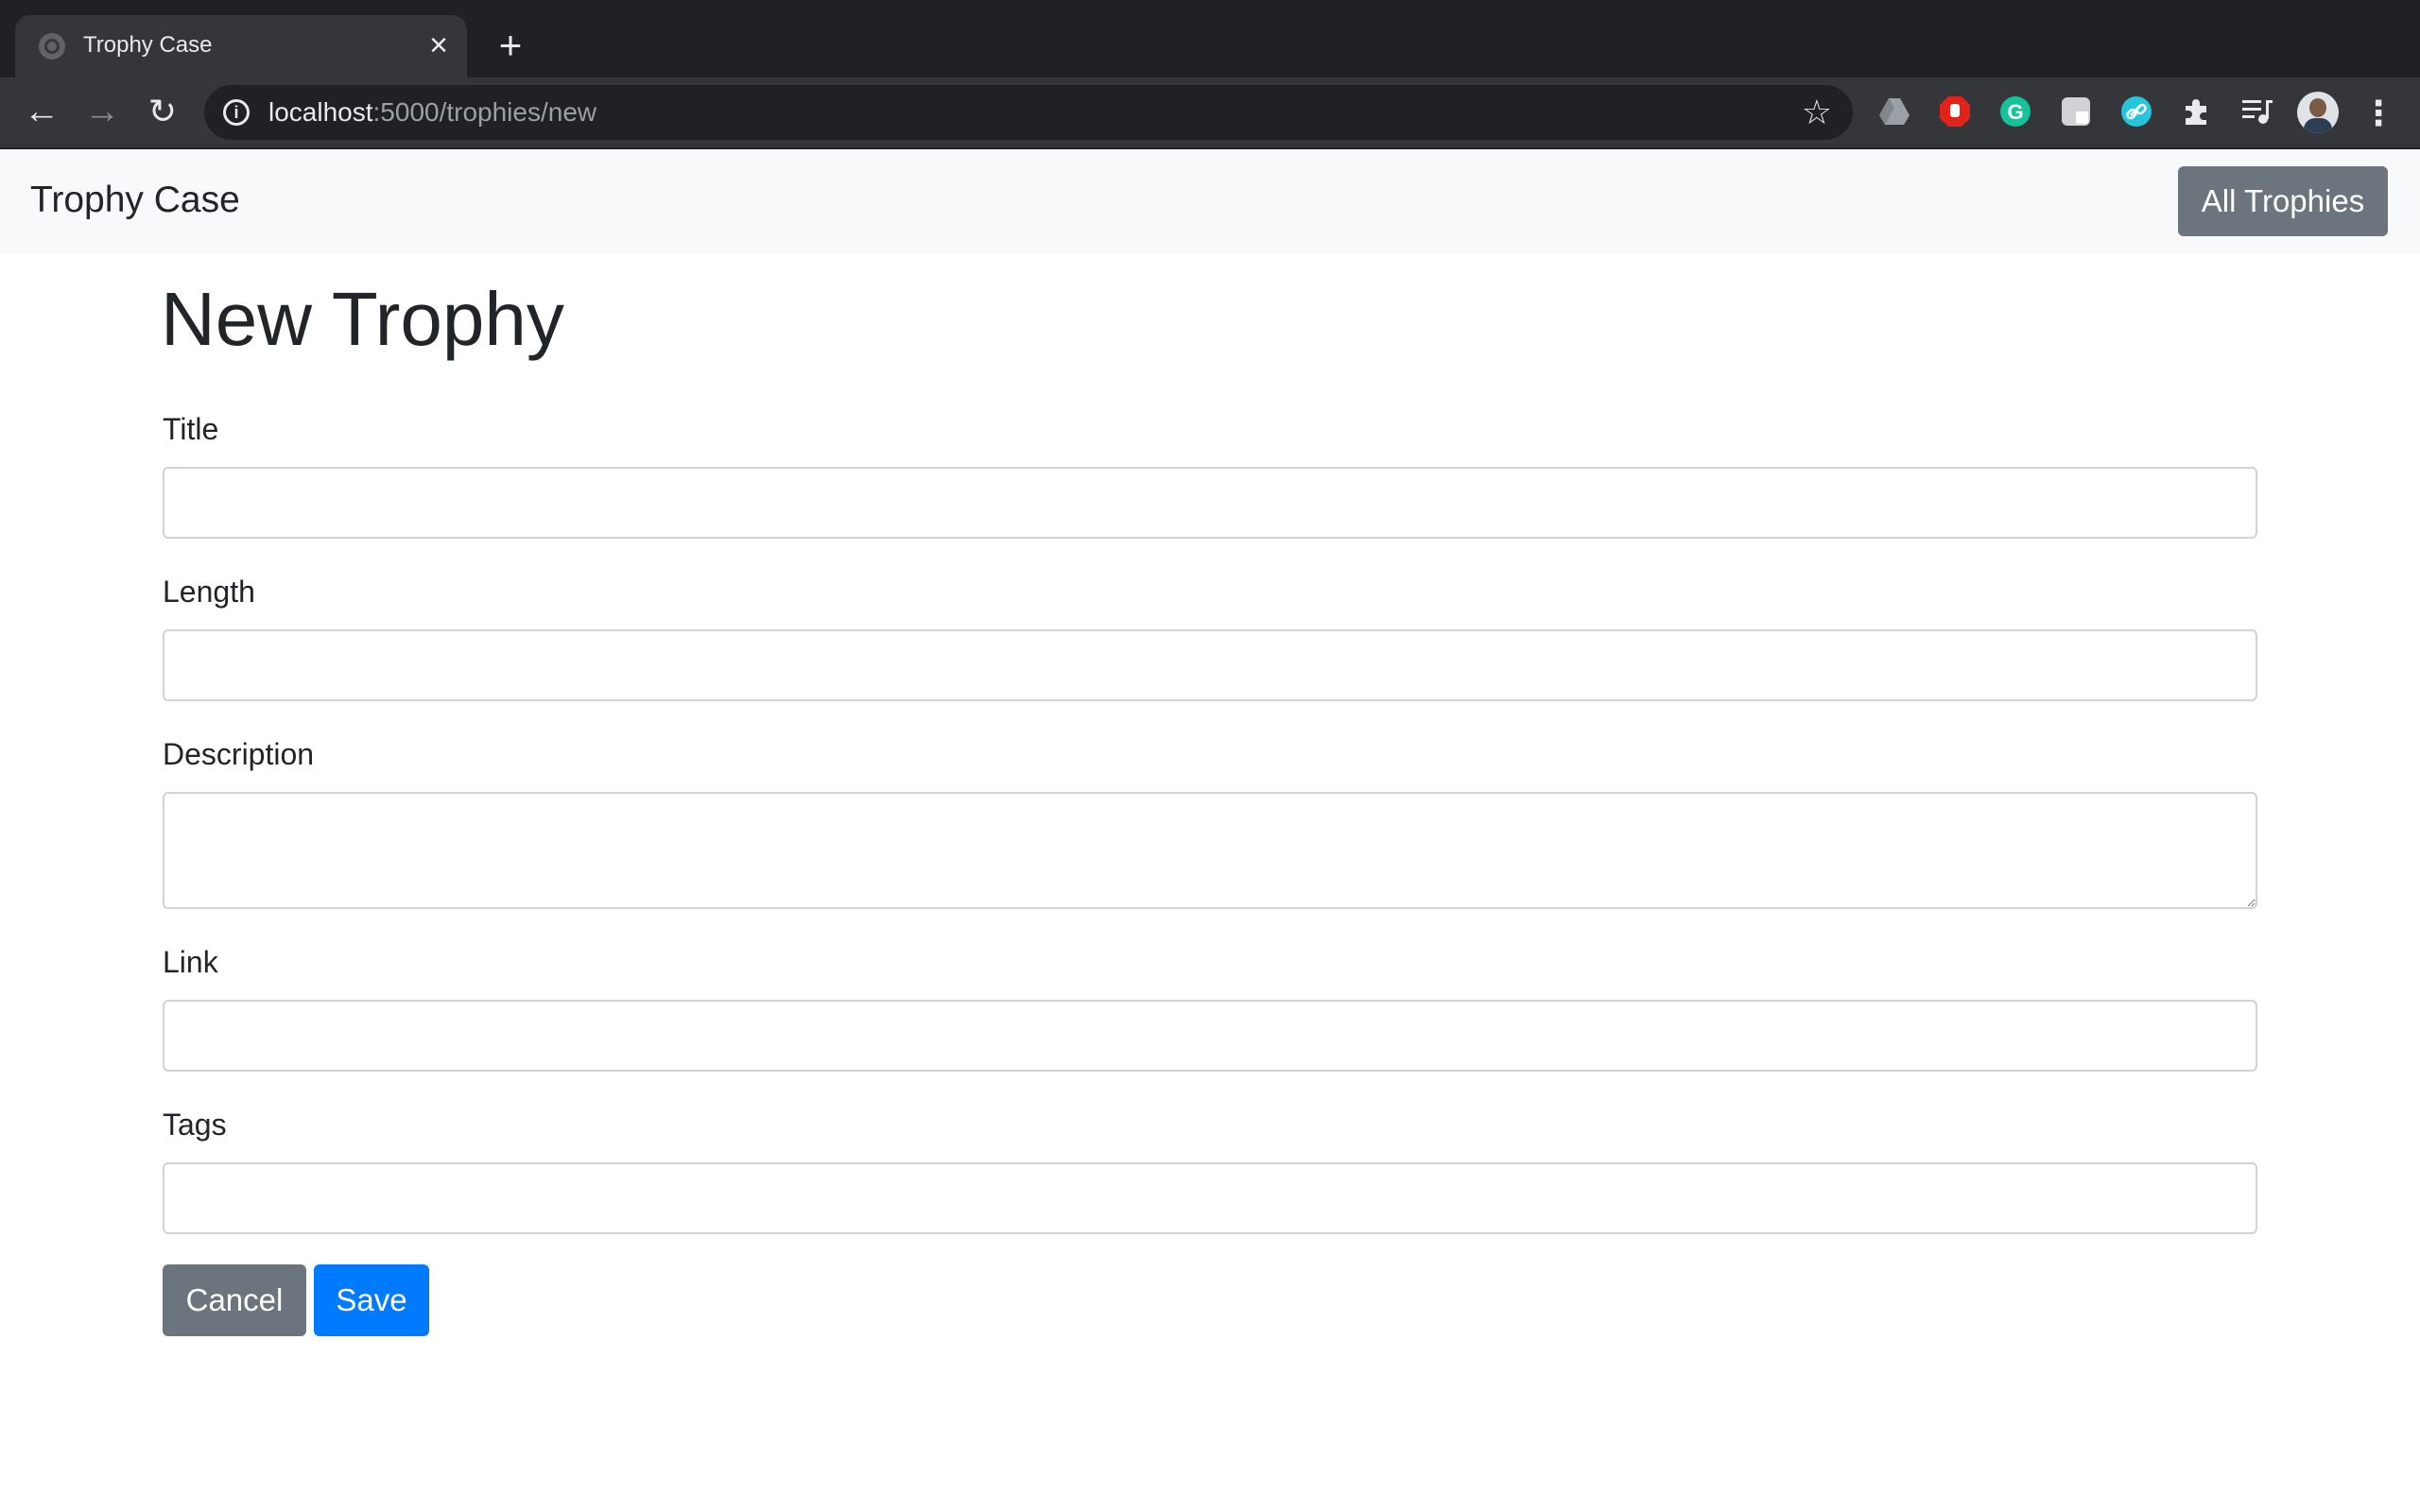  Describe the element at coordinates (1894, 111) in the screenshot. I see `google-drive-icon` at that location.